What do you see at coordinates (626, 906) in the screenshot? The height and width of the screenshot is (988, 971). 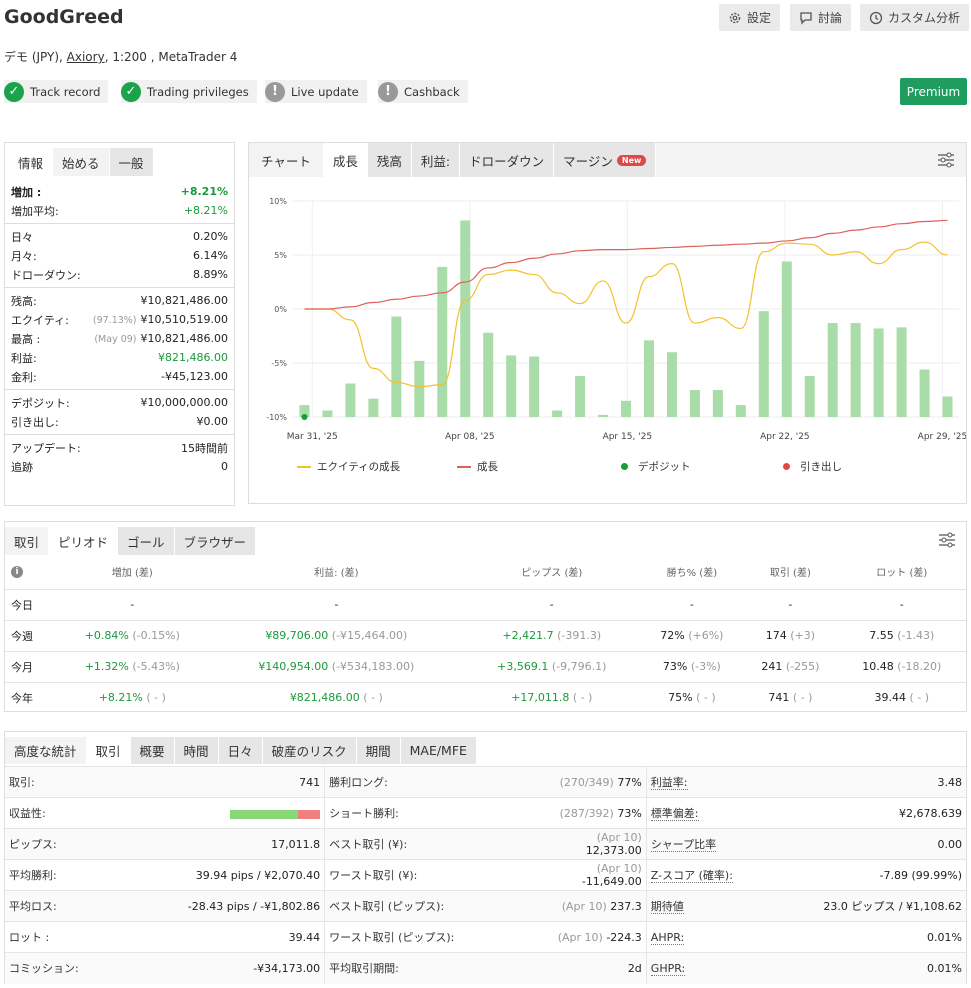 I see `adv-value: 237.3` at bounding box center [626, 906].